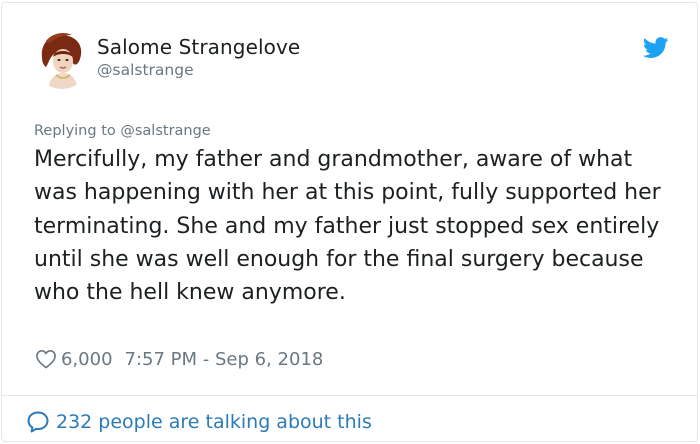 The height and width of the screenshot is (444, 700). I want to click on conversation-link: 232 people are talking about this, so click(199, 422).